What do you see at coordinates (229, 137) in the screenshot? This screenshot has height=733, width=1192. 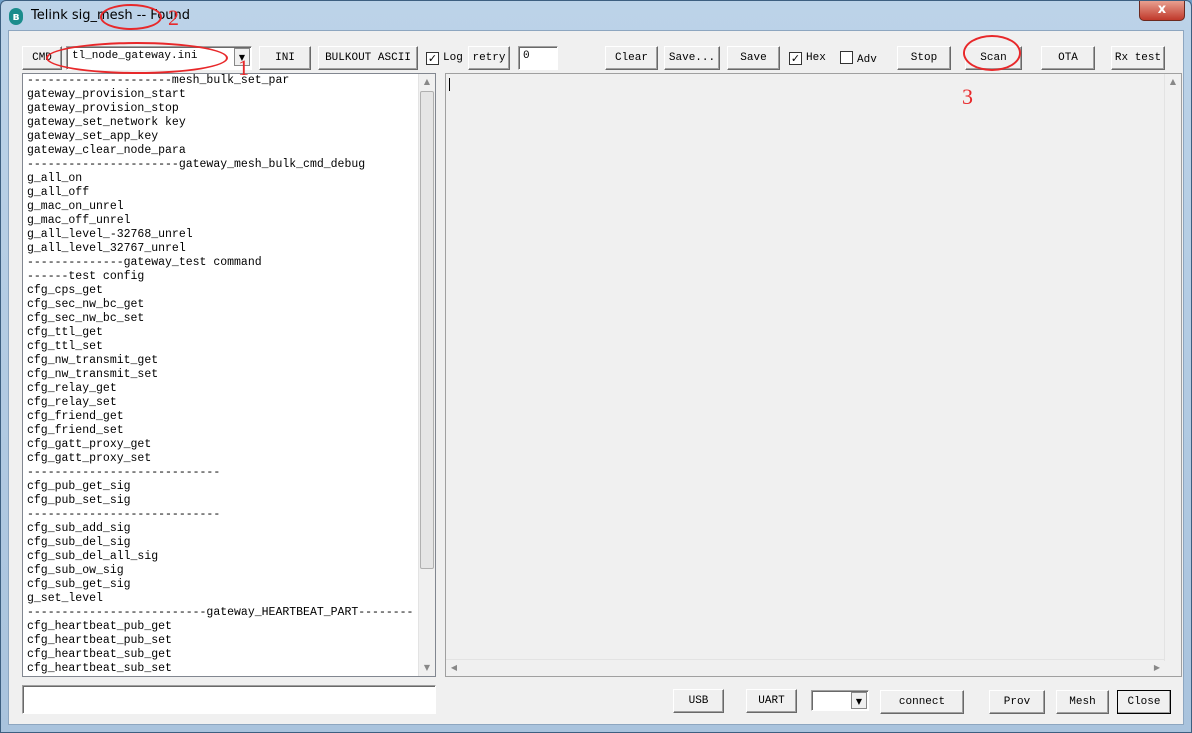 I see `list-item: gateway_set_app_key` at bounding box center [229, 137].